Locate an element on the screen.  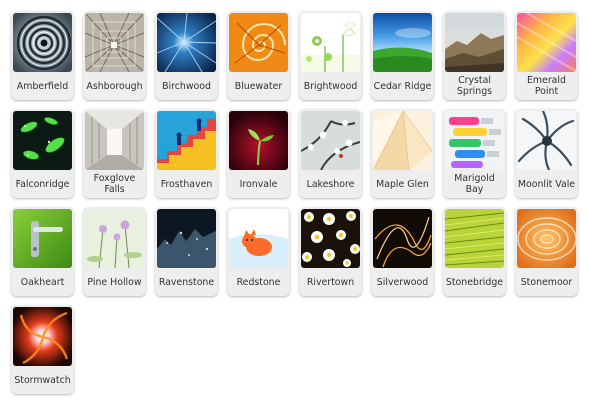
theme-tile: Falconridge is located at coordinates (42, 153).